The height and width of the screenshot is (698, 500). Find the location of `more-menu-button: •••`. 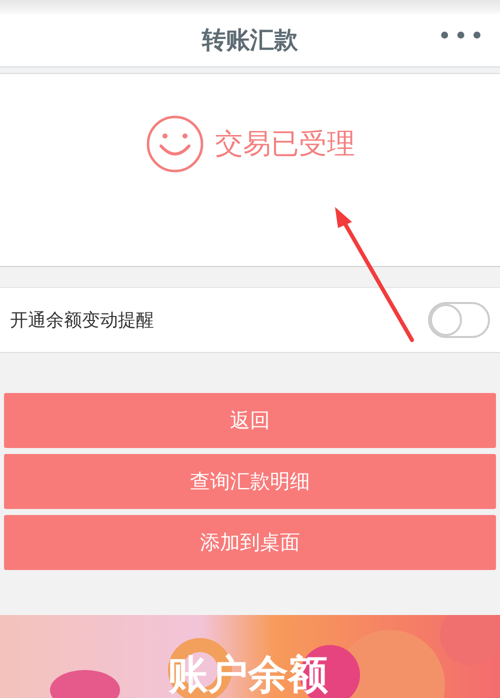

more-menu-button: ••• is located at coordinates (462, 36).